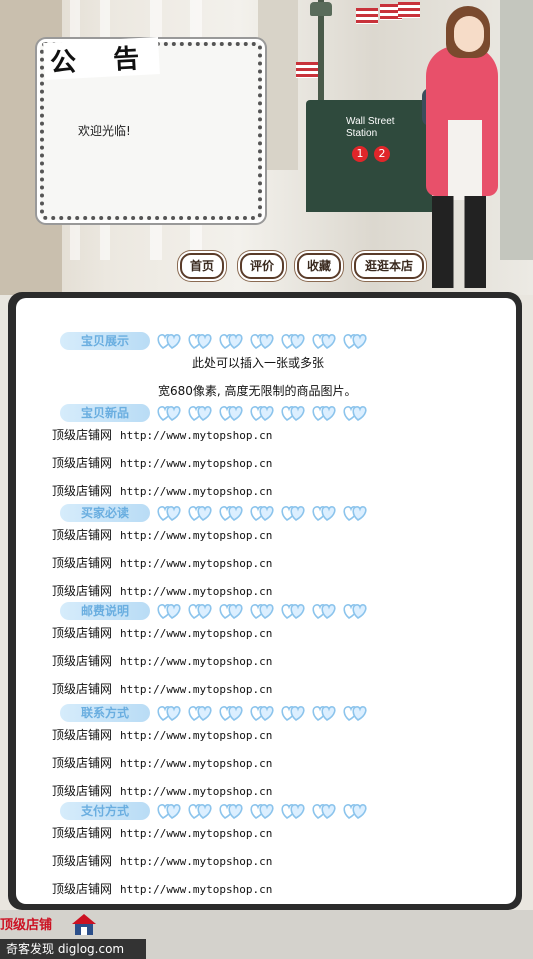 This screenshot has width=533, height=959. I want to click on girl-face, so click(469, 34).